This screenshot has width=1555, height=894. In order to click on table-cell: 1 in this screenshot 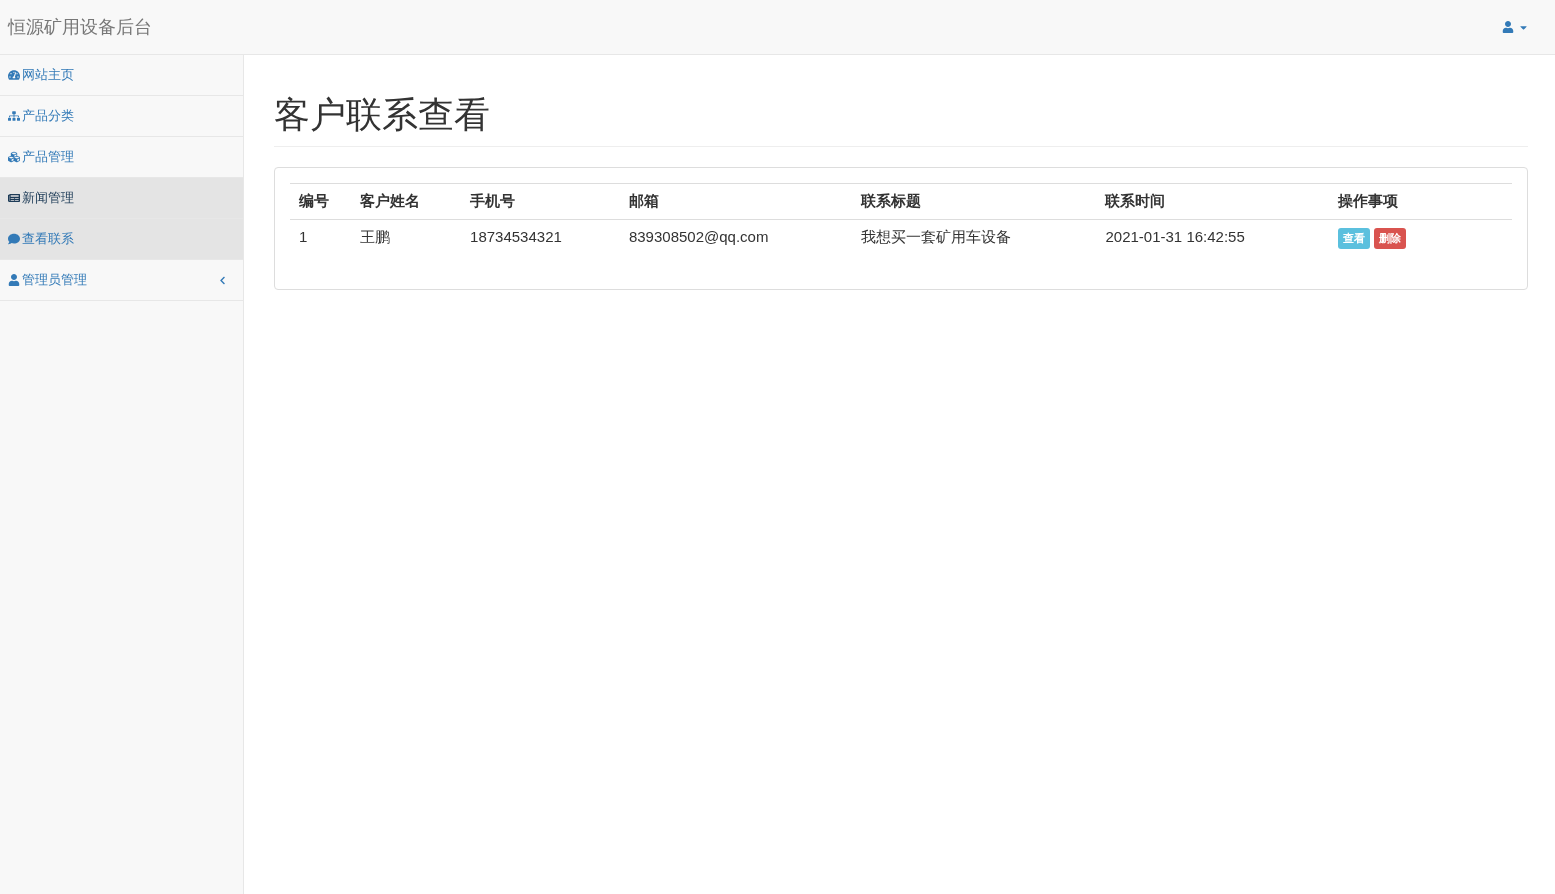, I will do `click(321, 238)`.